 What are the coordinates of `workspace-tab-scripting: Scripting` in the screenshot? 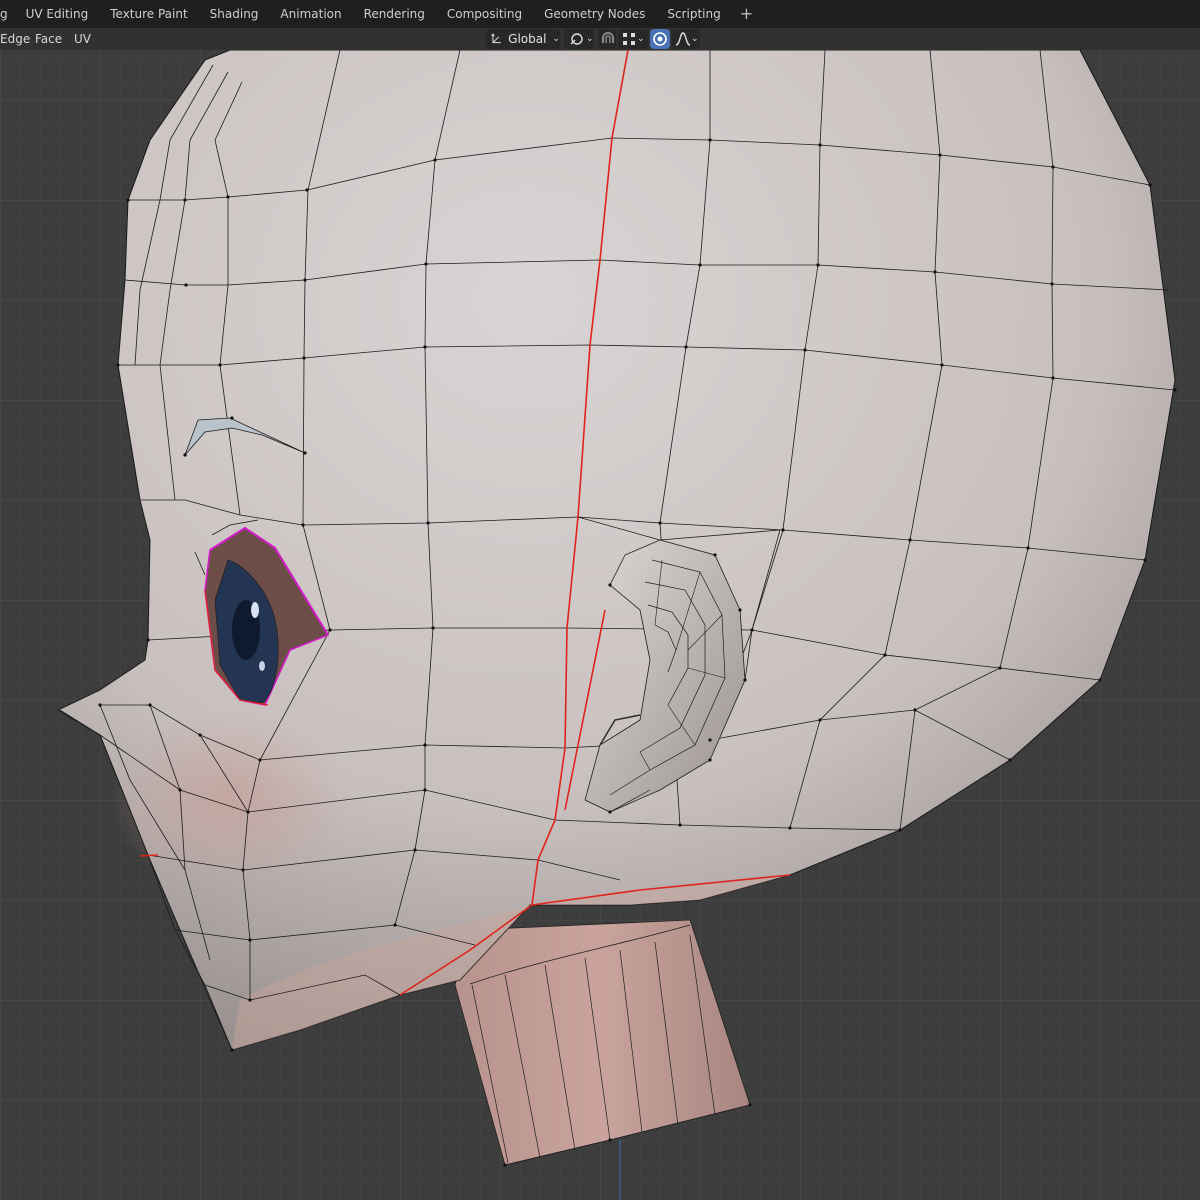 It's located at (693, 14).